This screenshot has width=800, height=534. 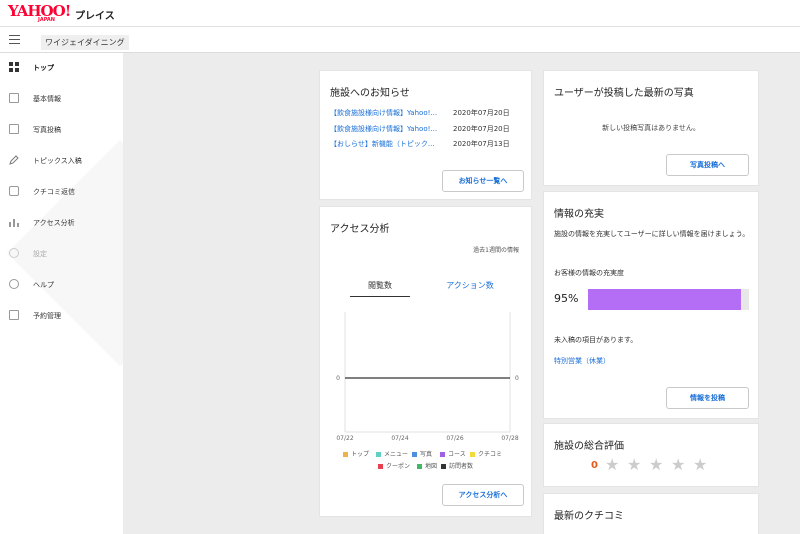 I want to click on photos-card: ユーザーが投稿した最新の写真 新しい投稿写真はありません。 写真投稿へ, so click(x=651, y=128).